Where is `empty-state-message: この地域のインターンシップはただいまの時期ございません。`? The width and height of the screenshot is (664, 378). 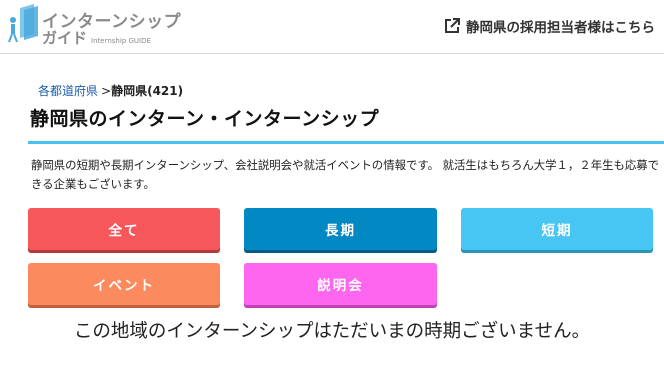
empty-state-message: この地域のインターンシップはただいまの時期ございません。 is located at coordinates (332, 331).